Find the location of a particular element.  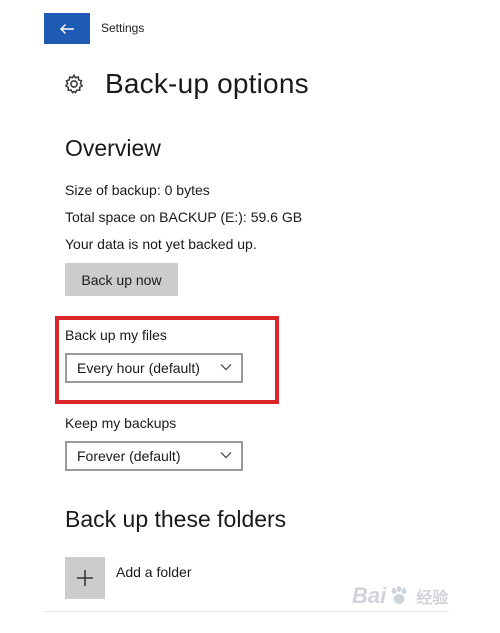

arrow-left-icon is located at coordinates (67, 28).